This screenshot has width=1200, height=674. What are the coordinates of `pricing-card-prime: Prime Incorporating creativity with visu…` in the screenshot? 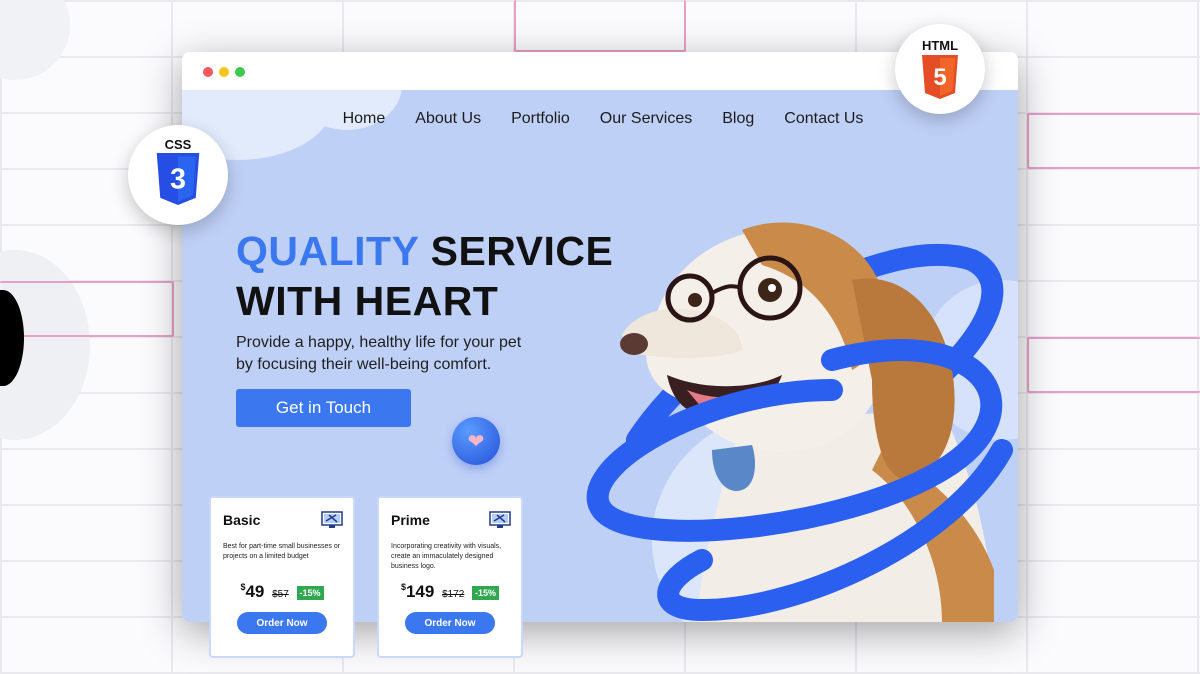 It's located at (450, 577).